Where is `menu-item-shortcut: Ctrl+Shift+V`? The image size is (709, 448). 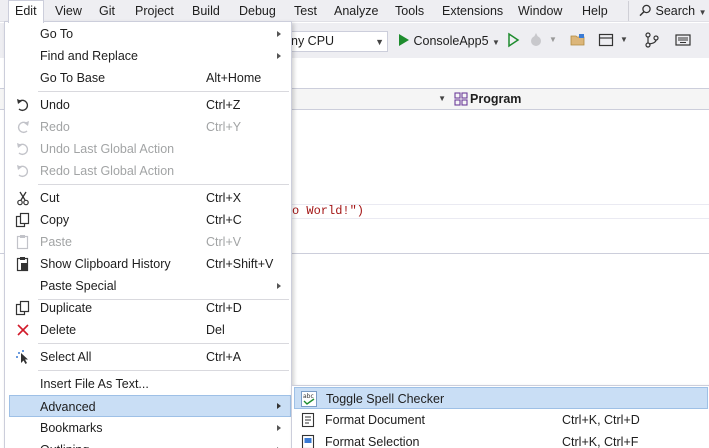 menu-item-shortcut: Ctrl+Shift+V is located at coordinates (240, 264).